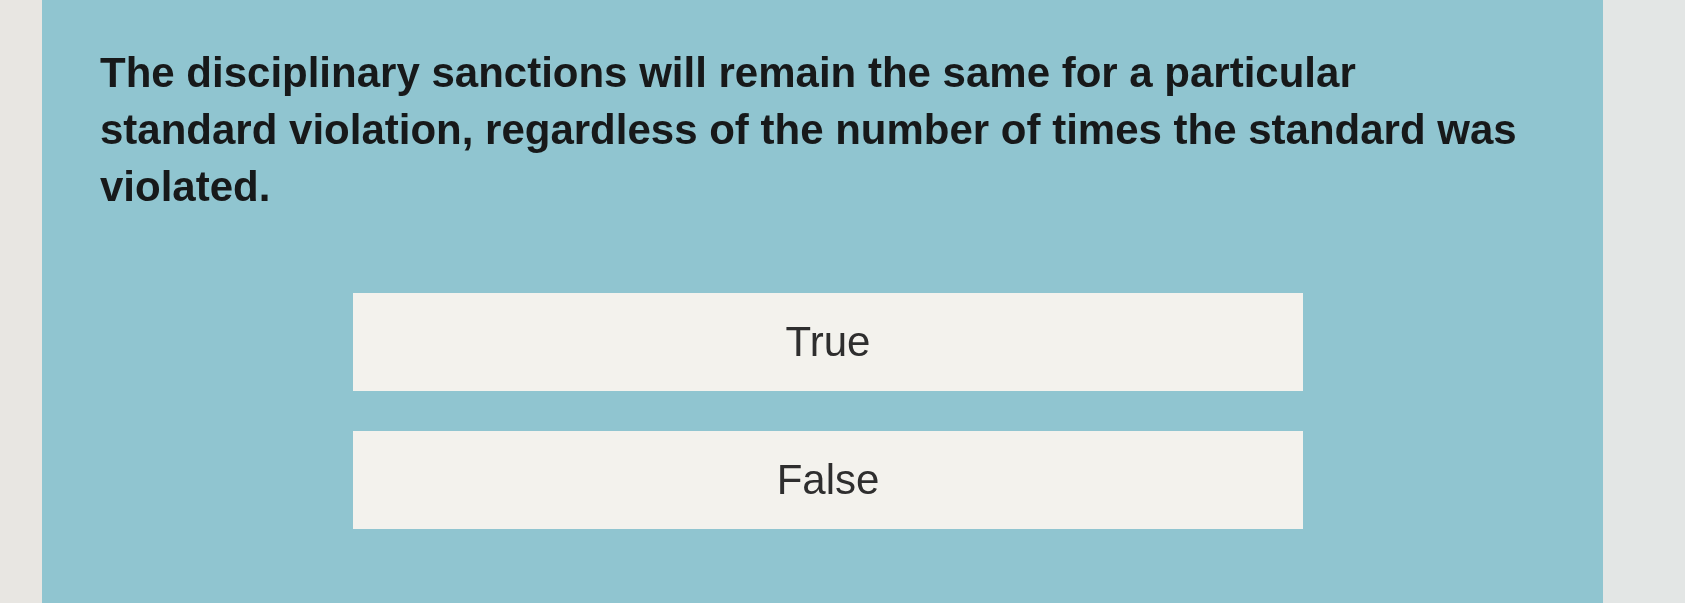 Image resolution: width=1685 pixels, height=603 pixels. I want to click on answer-option: False, so click(828, 480).